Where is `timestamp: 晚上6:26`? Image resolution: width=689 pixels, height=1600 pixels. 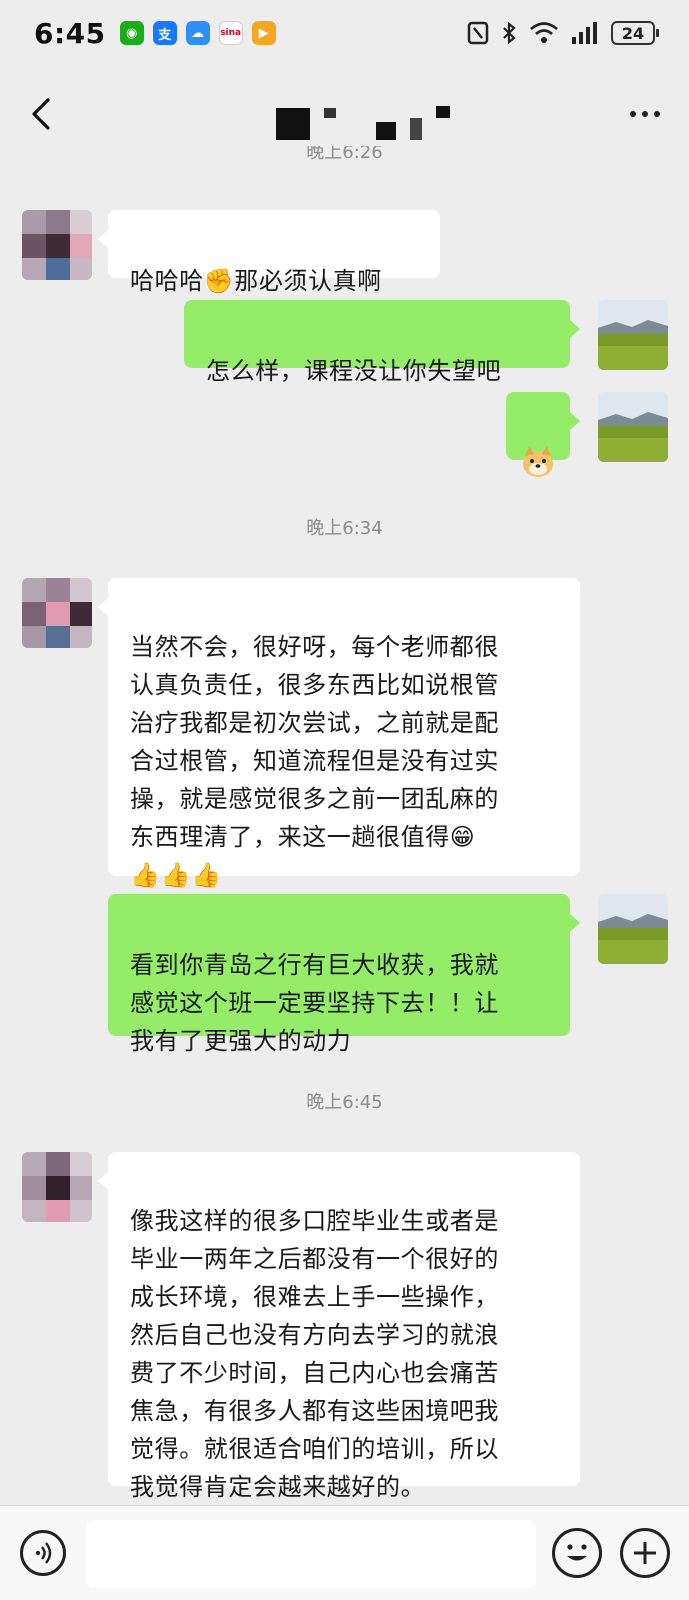
timestamp: 晚上6:26 is located at coordinates (344, 154).